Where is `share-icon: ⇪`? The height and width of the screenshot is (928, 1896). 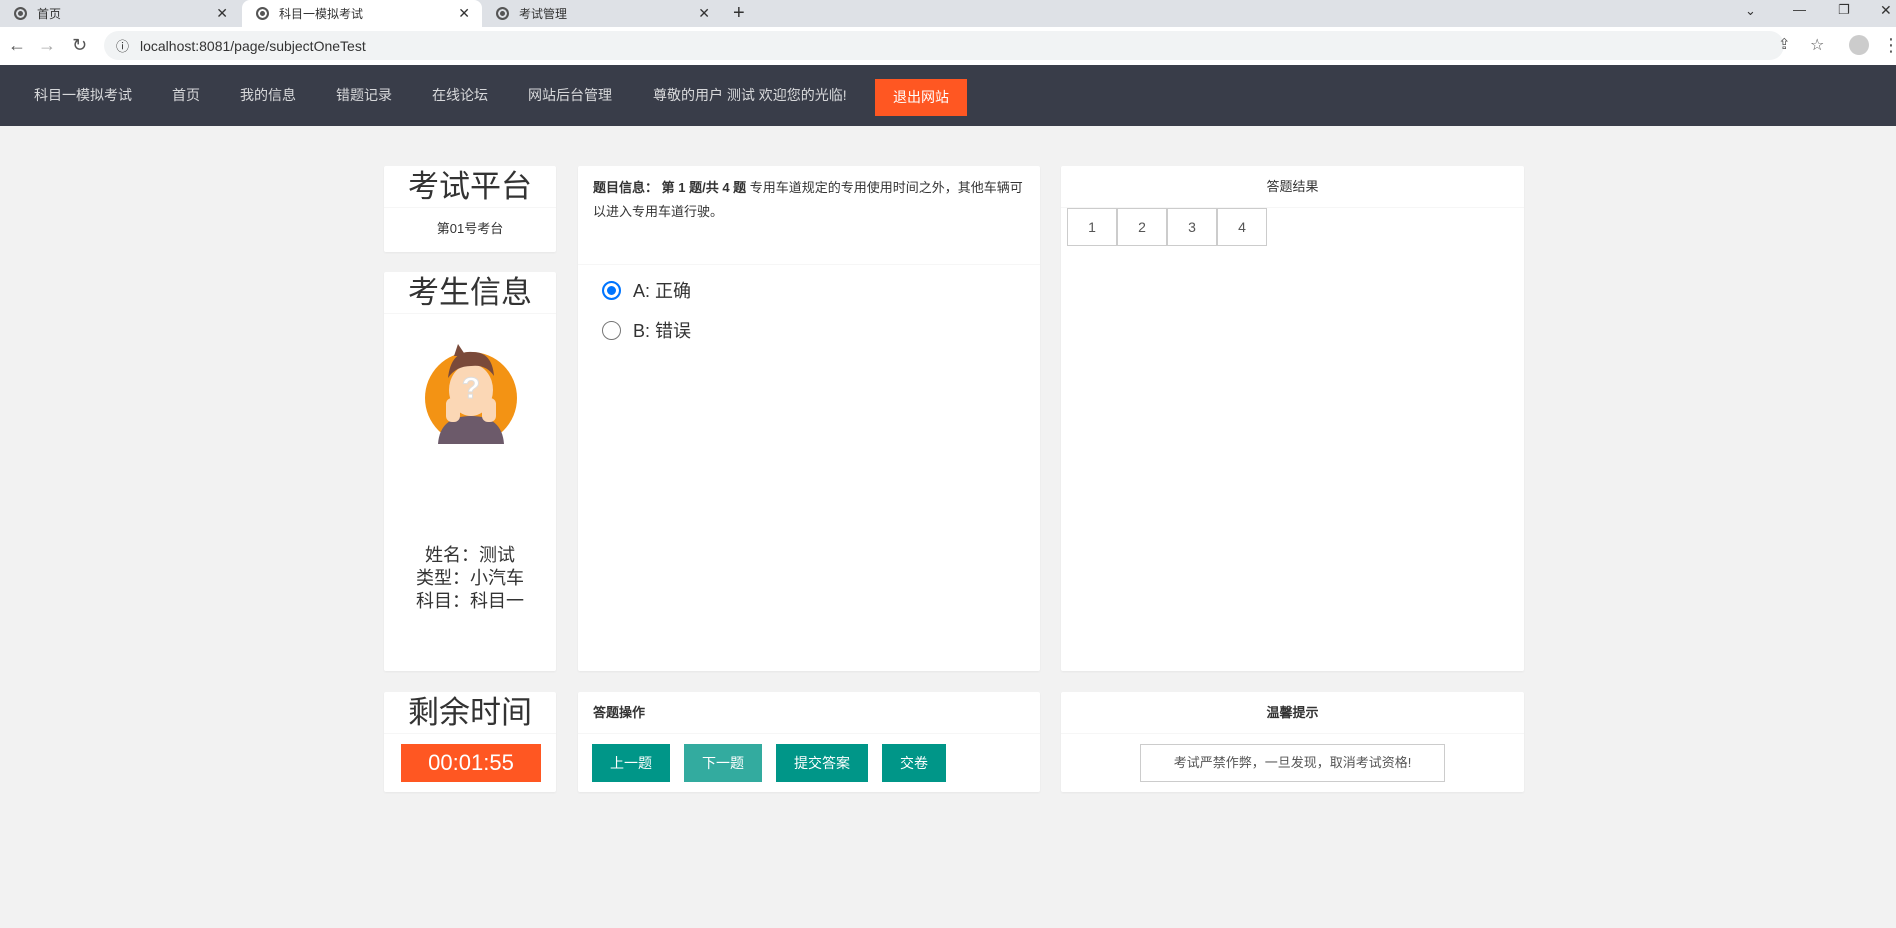 share-icon: ⇪ is located at coordinates (1784, 44).